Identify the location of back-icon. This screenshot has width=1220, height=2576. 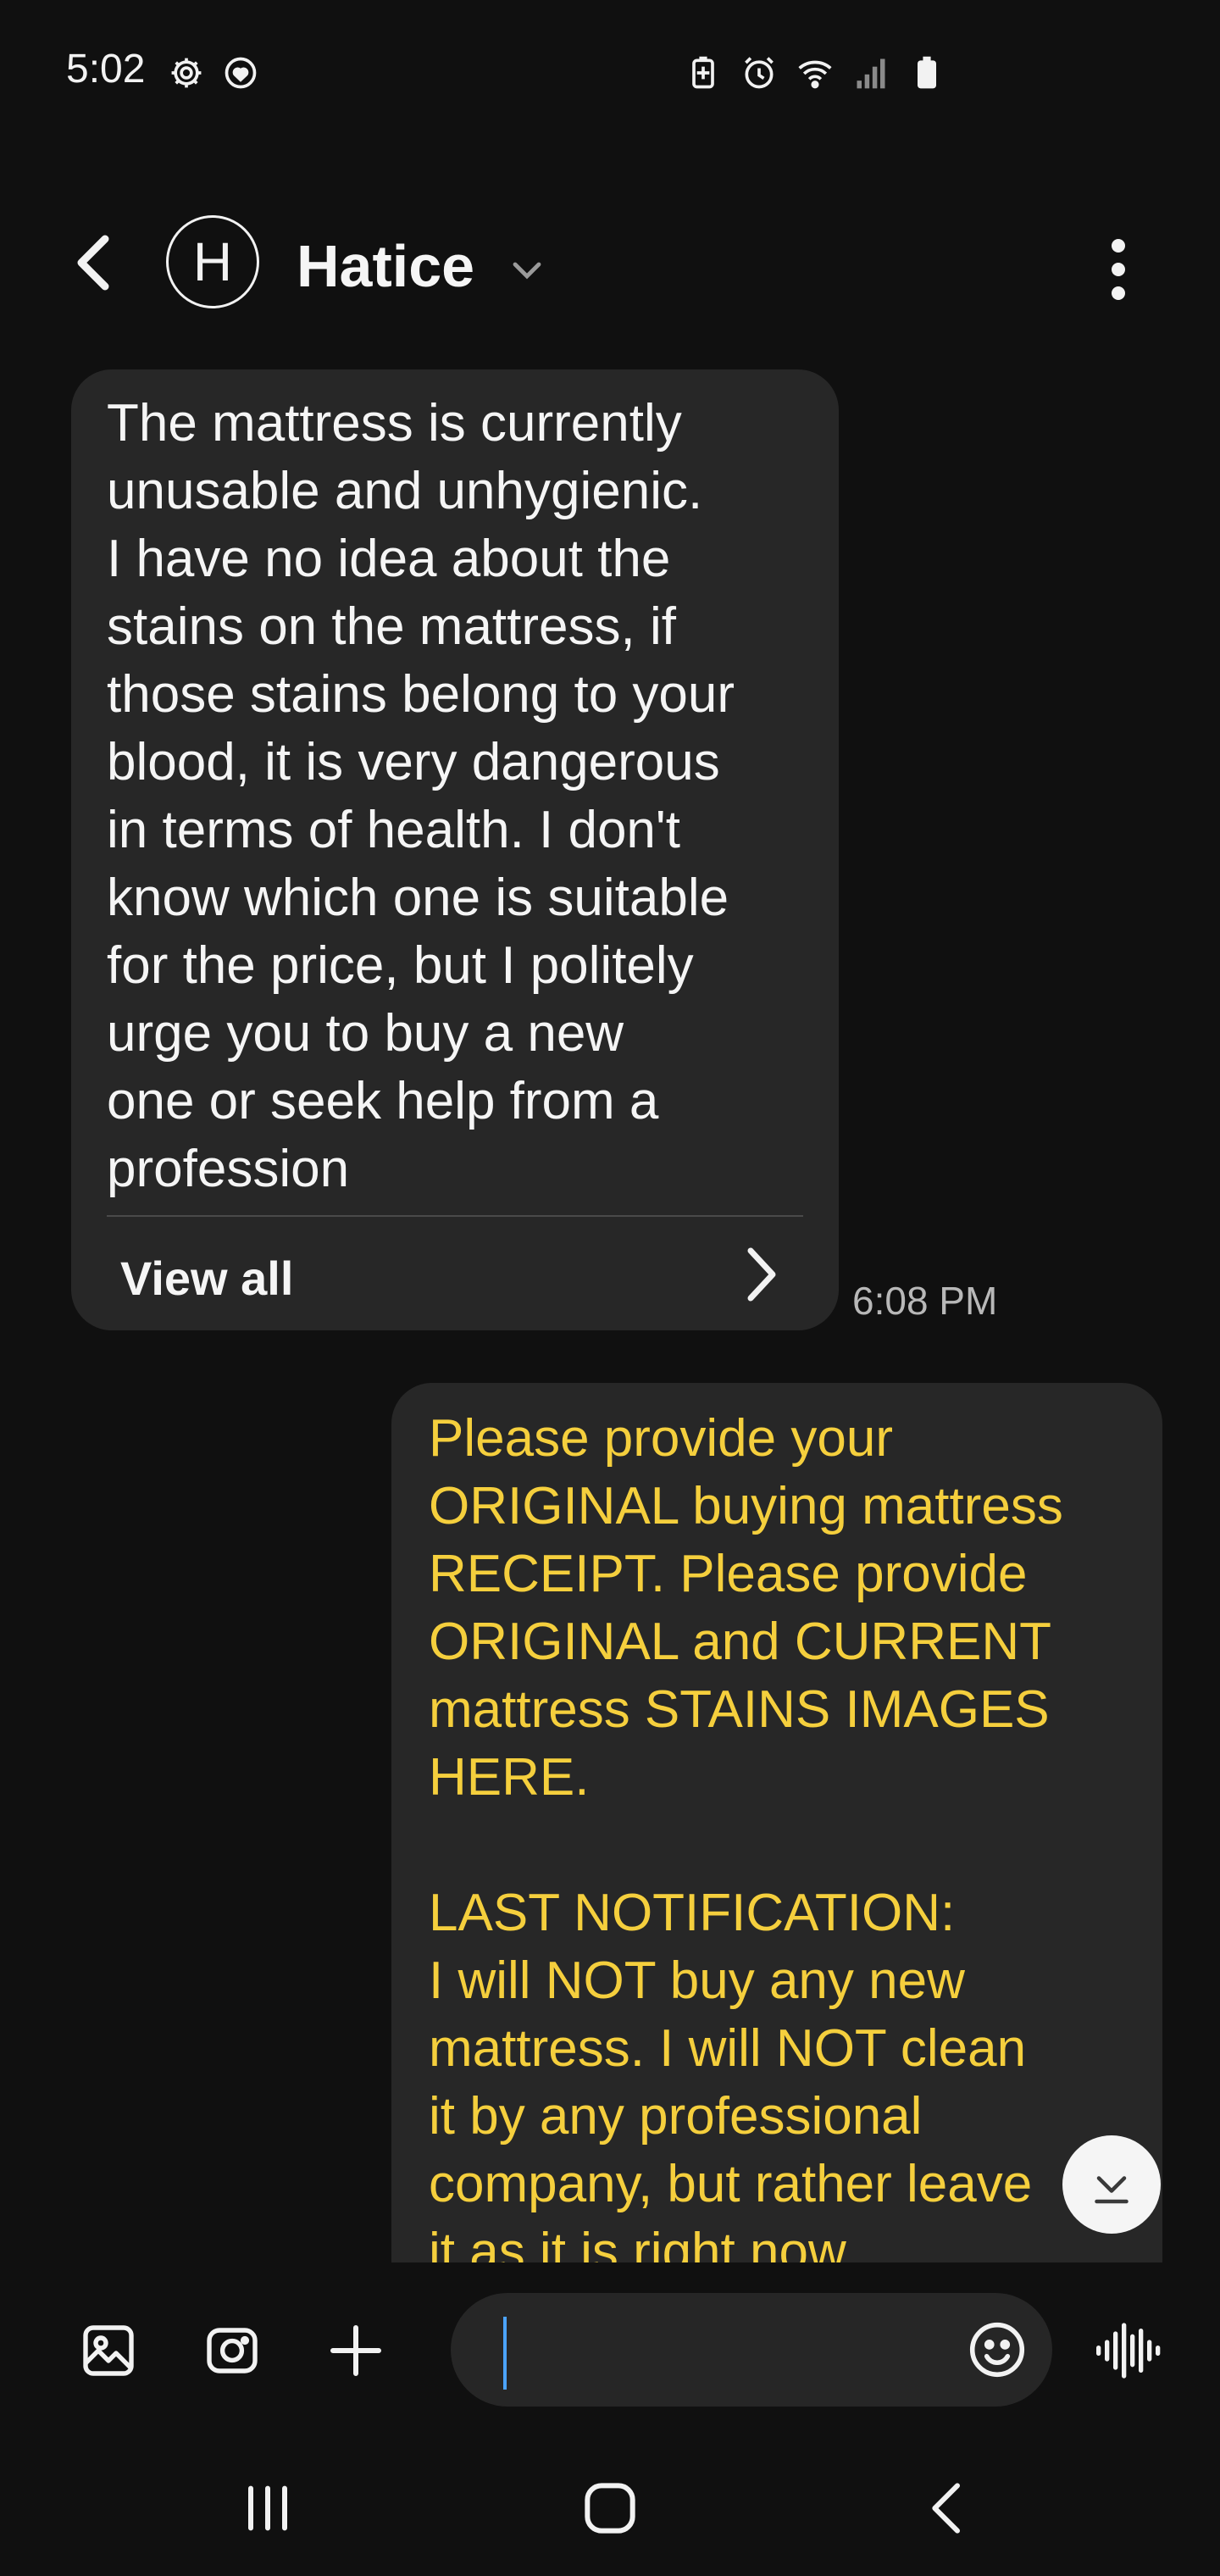
(949, 2508).